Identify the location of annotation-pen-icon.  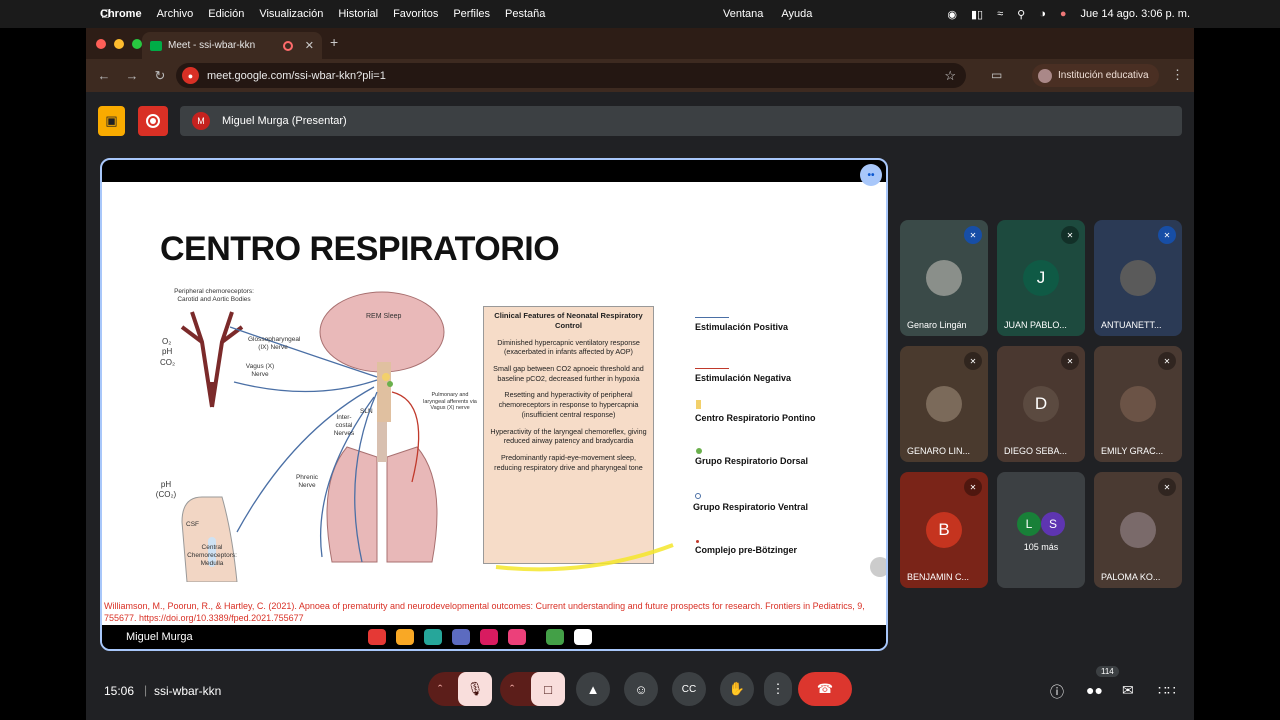
(878, 567).